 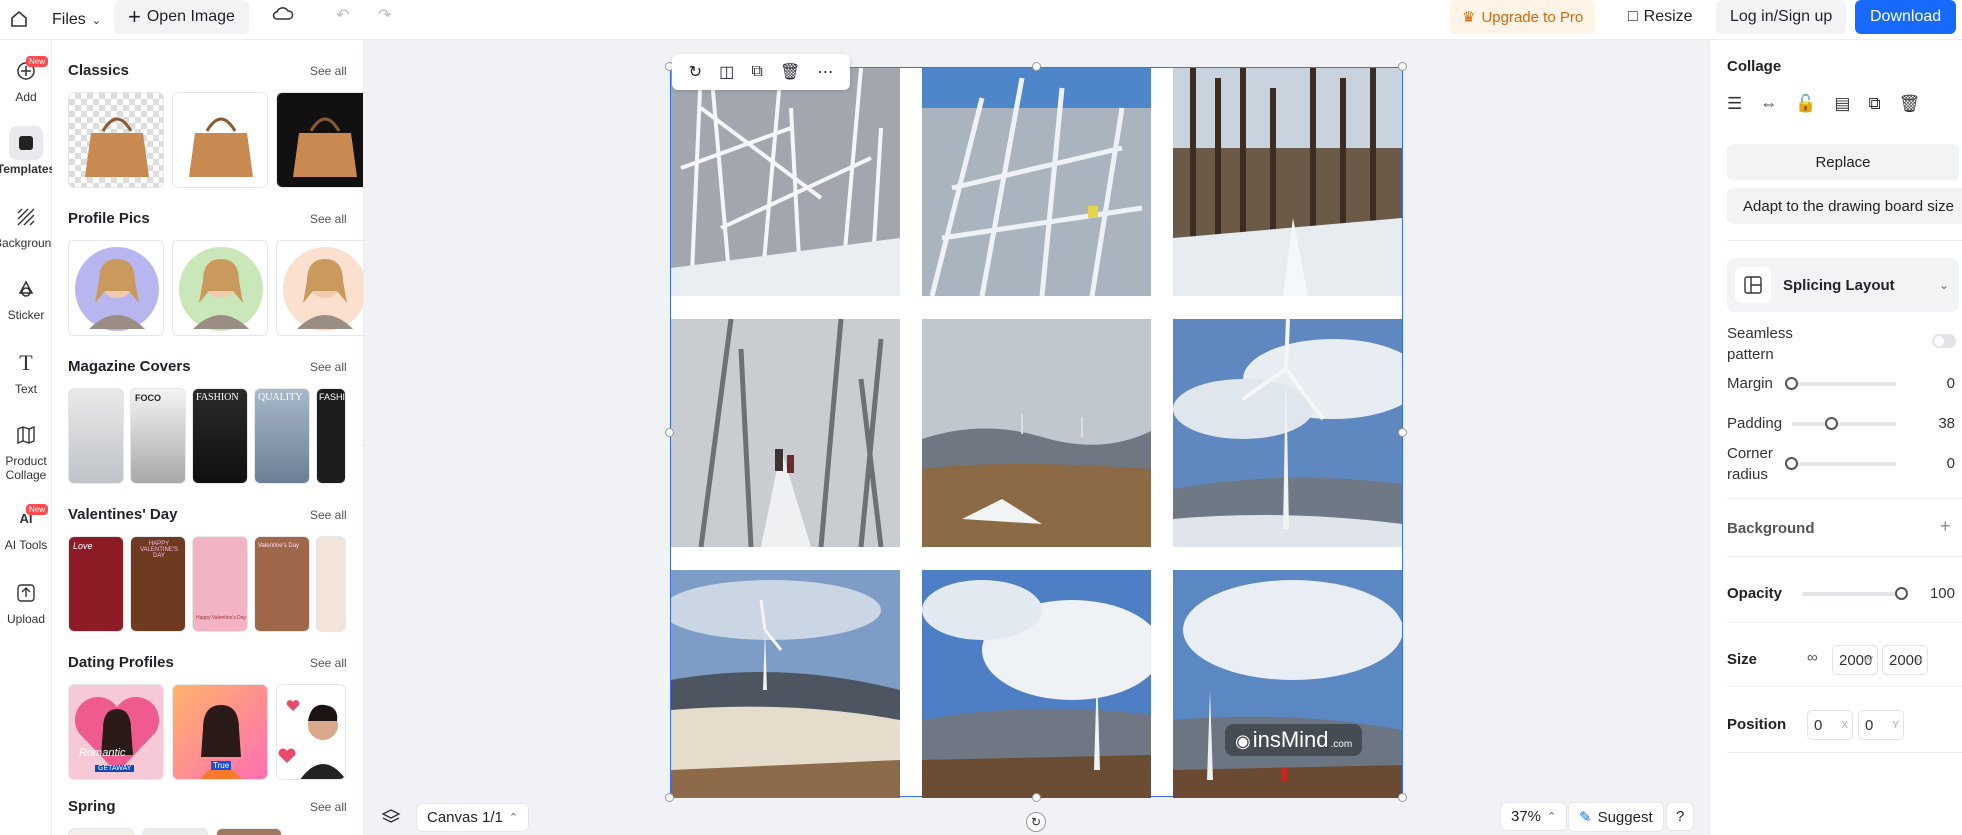 What do you see at coordinates (391, 817) in the screenshot?
I see `layers-icon` at bounding box center [391, 817].